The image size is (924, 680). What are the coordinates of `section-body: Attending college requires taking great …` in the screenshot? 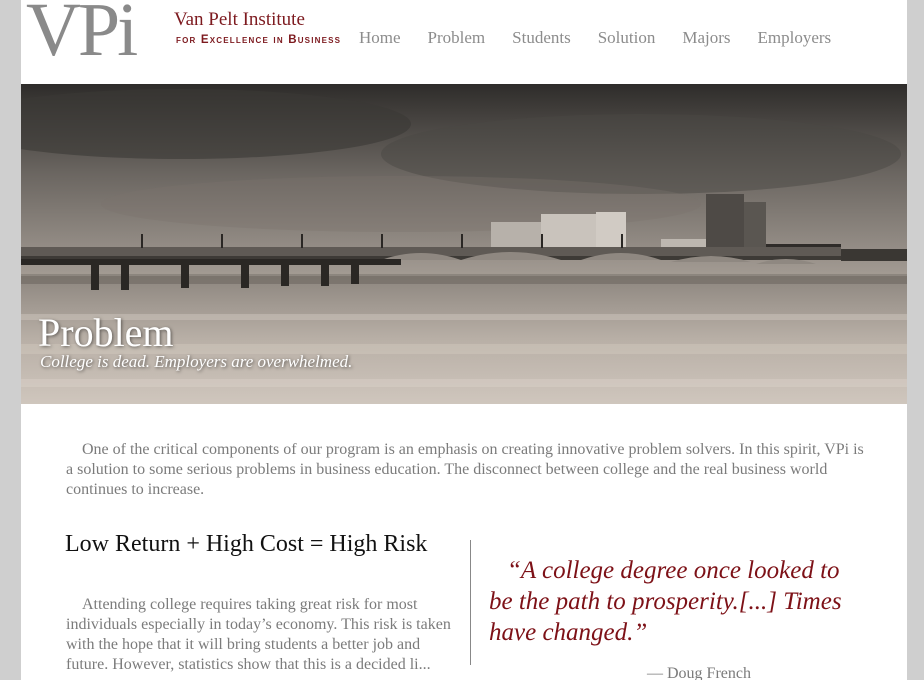 It's located at (258, 634).